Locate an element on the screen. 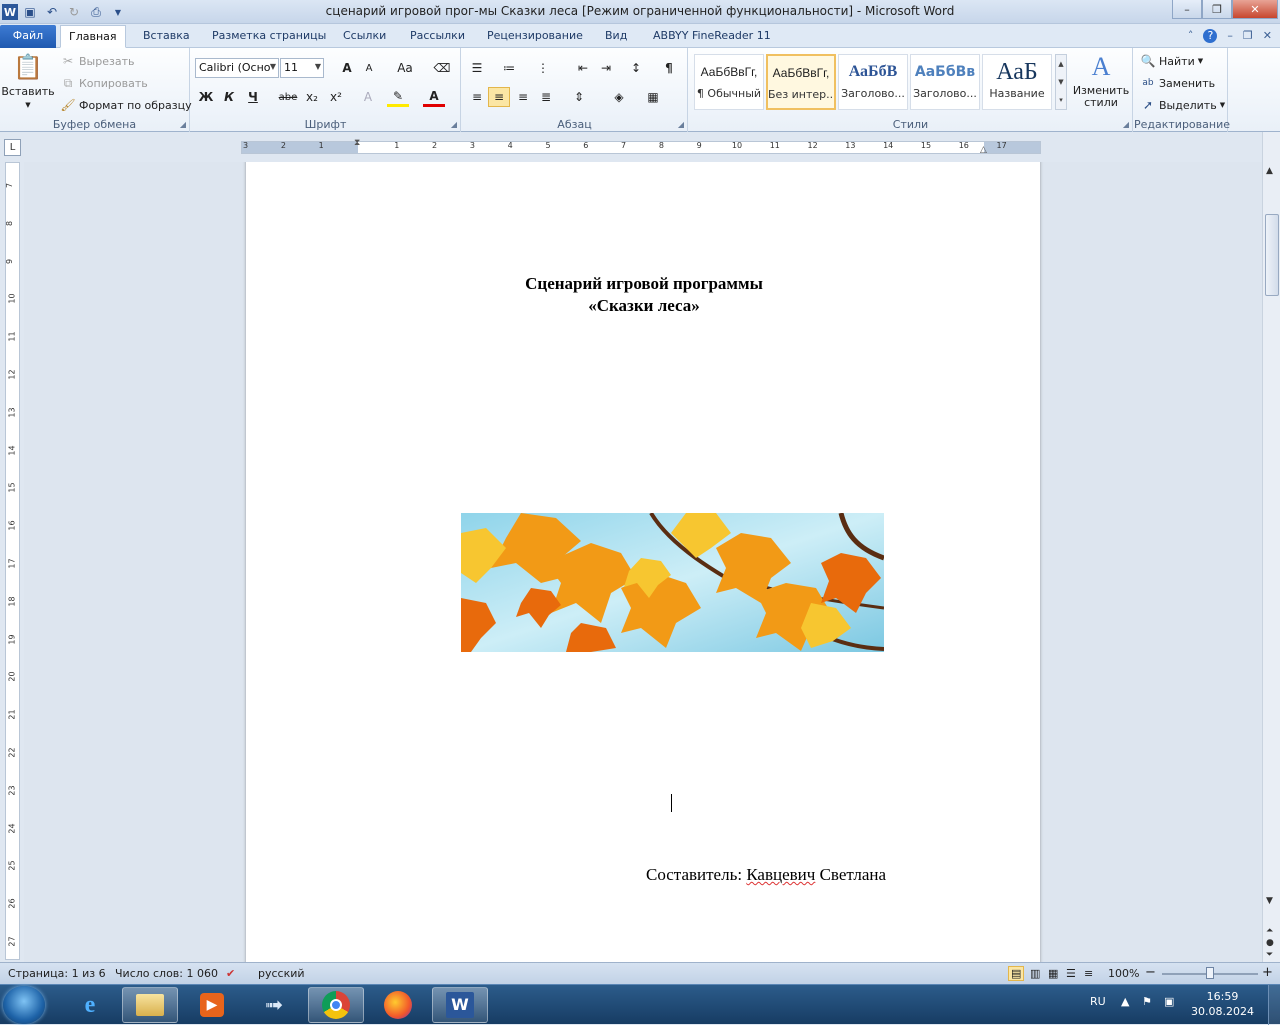 This screenshot has width=1280, height=1025. page-counter: Страница: 1 из 6 is located at coordinates (57, 973).